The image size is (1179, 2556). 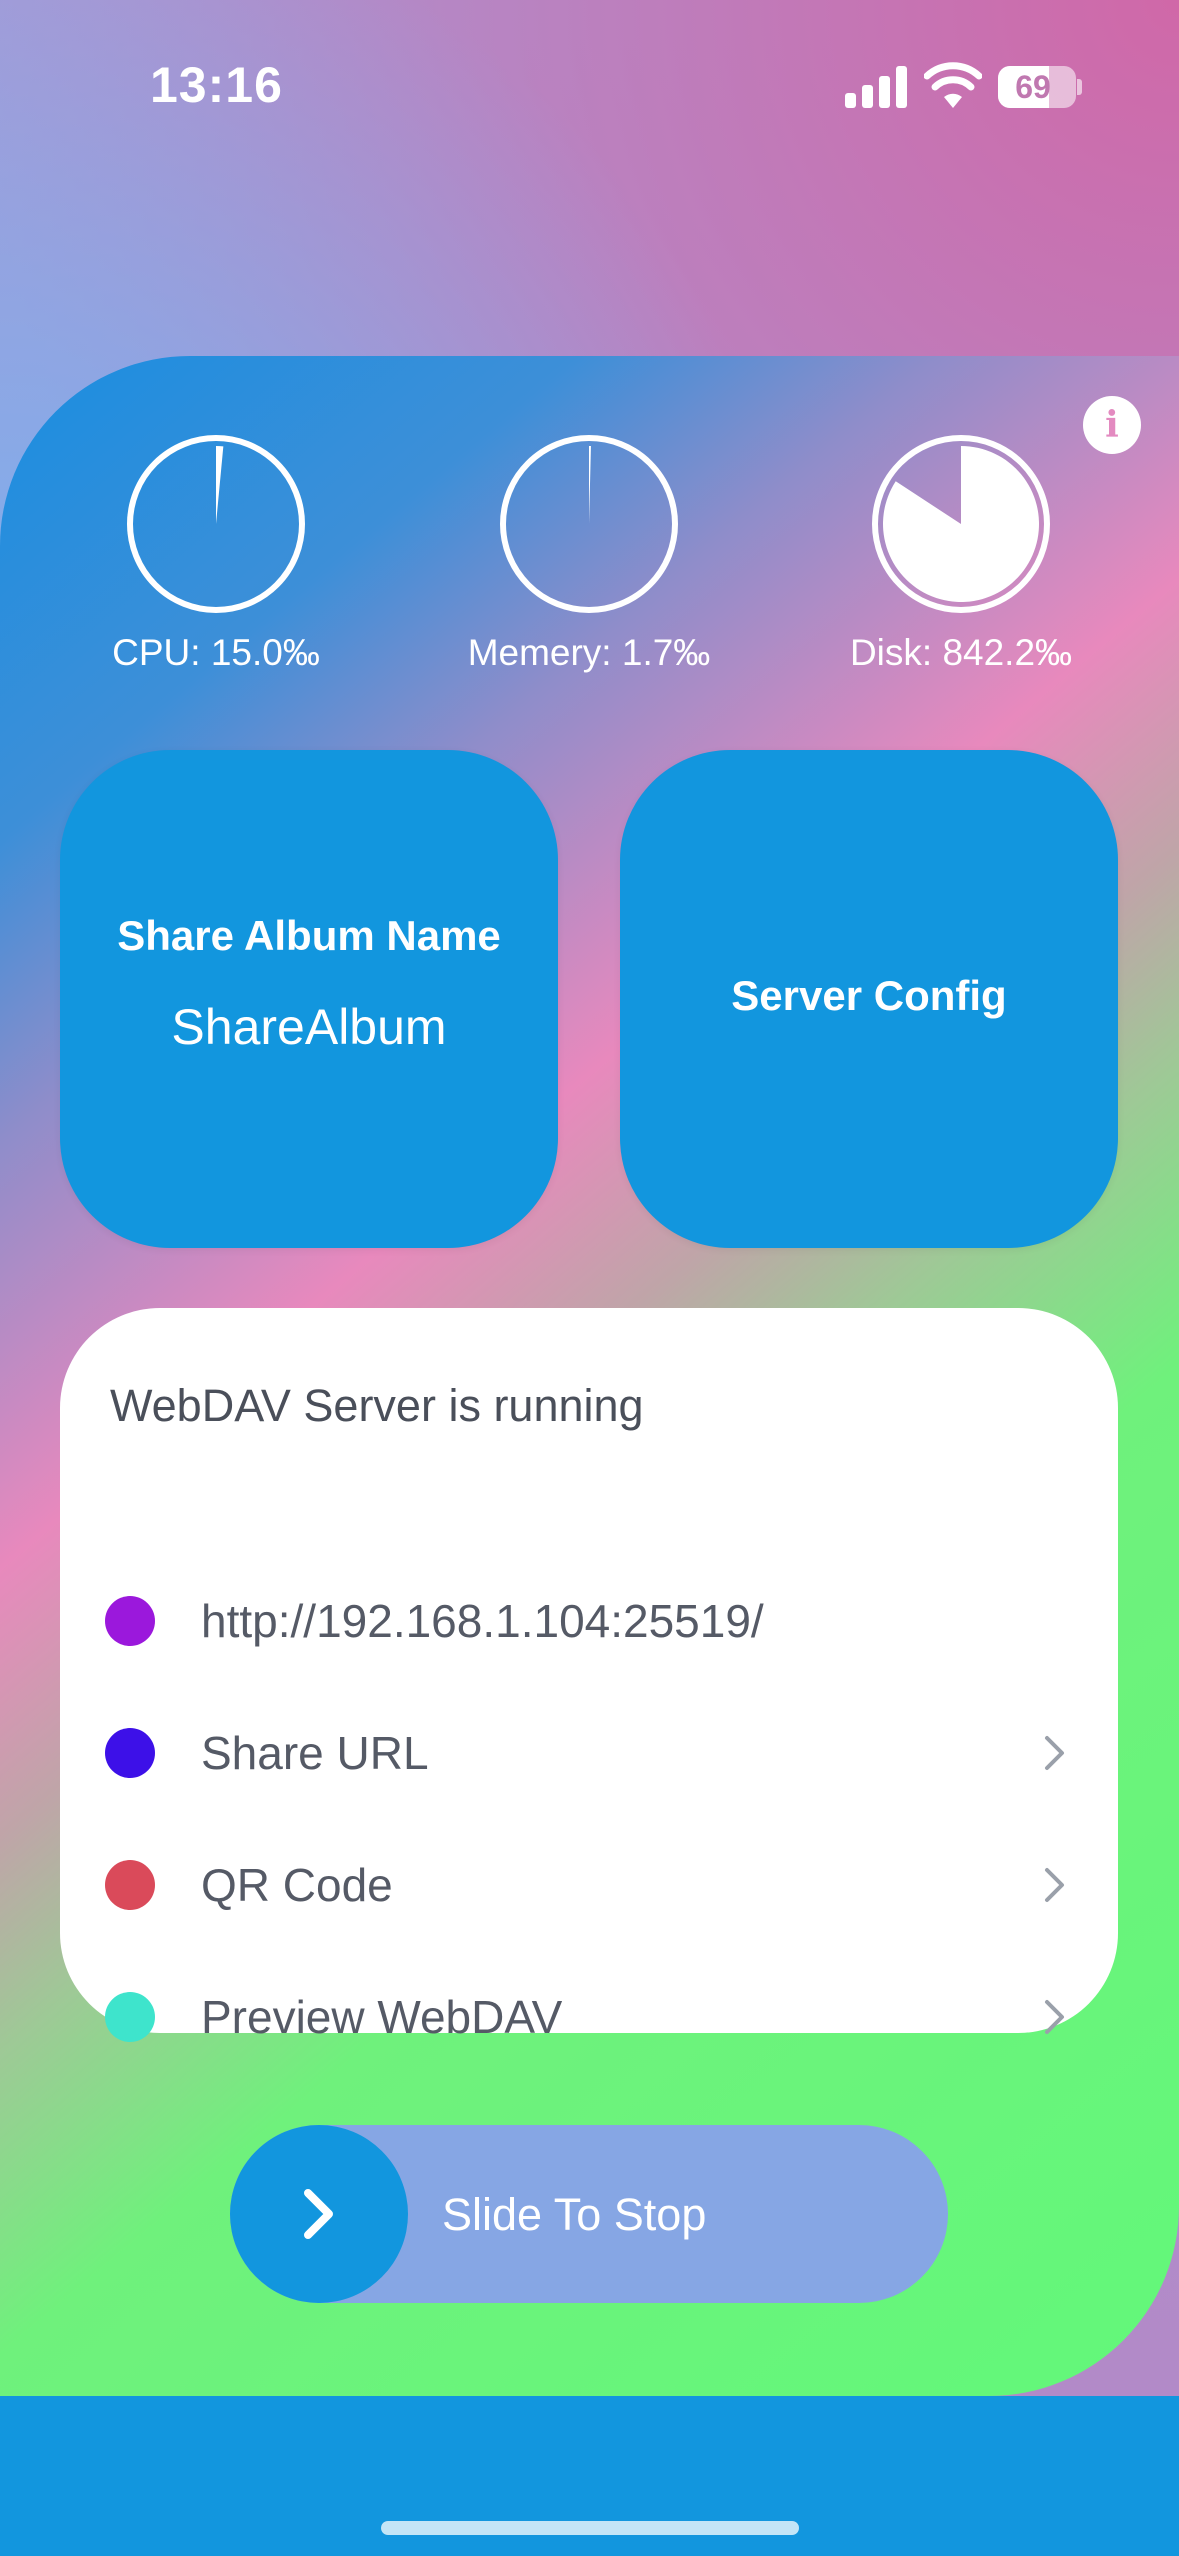 I want to click on red-dot, so click(x=130, y=1885).